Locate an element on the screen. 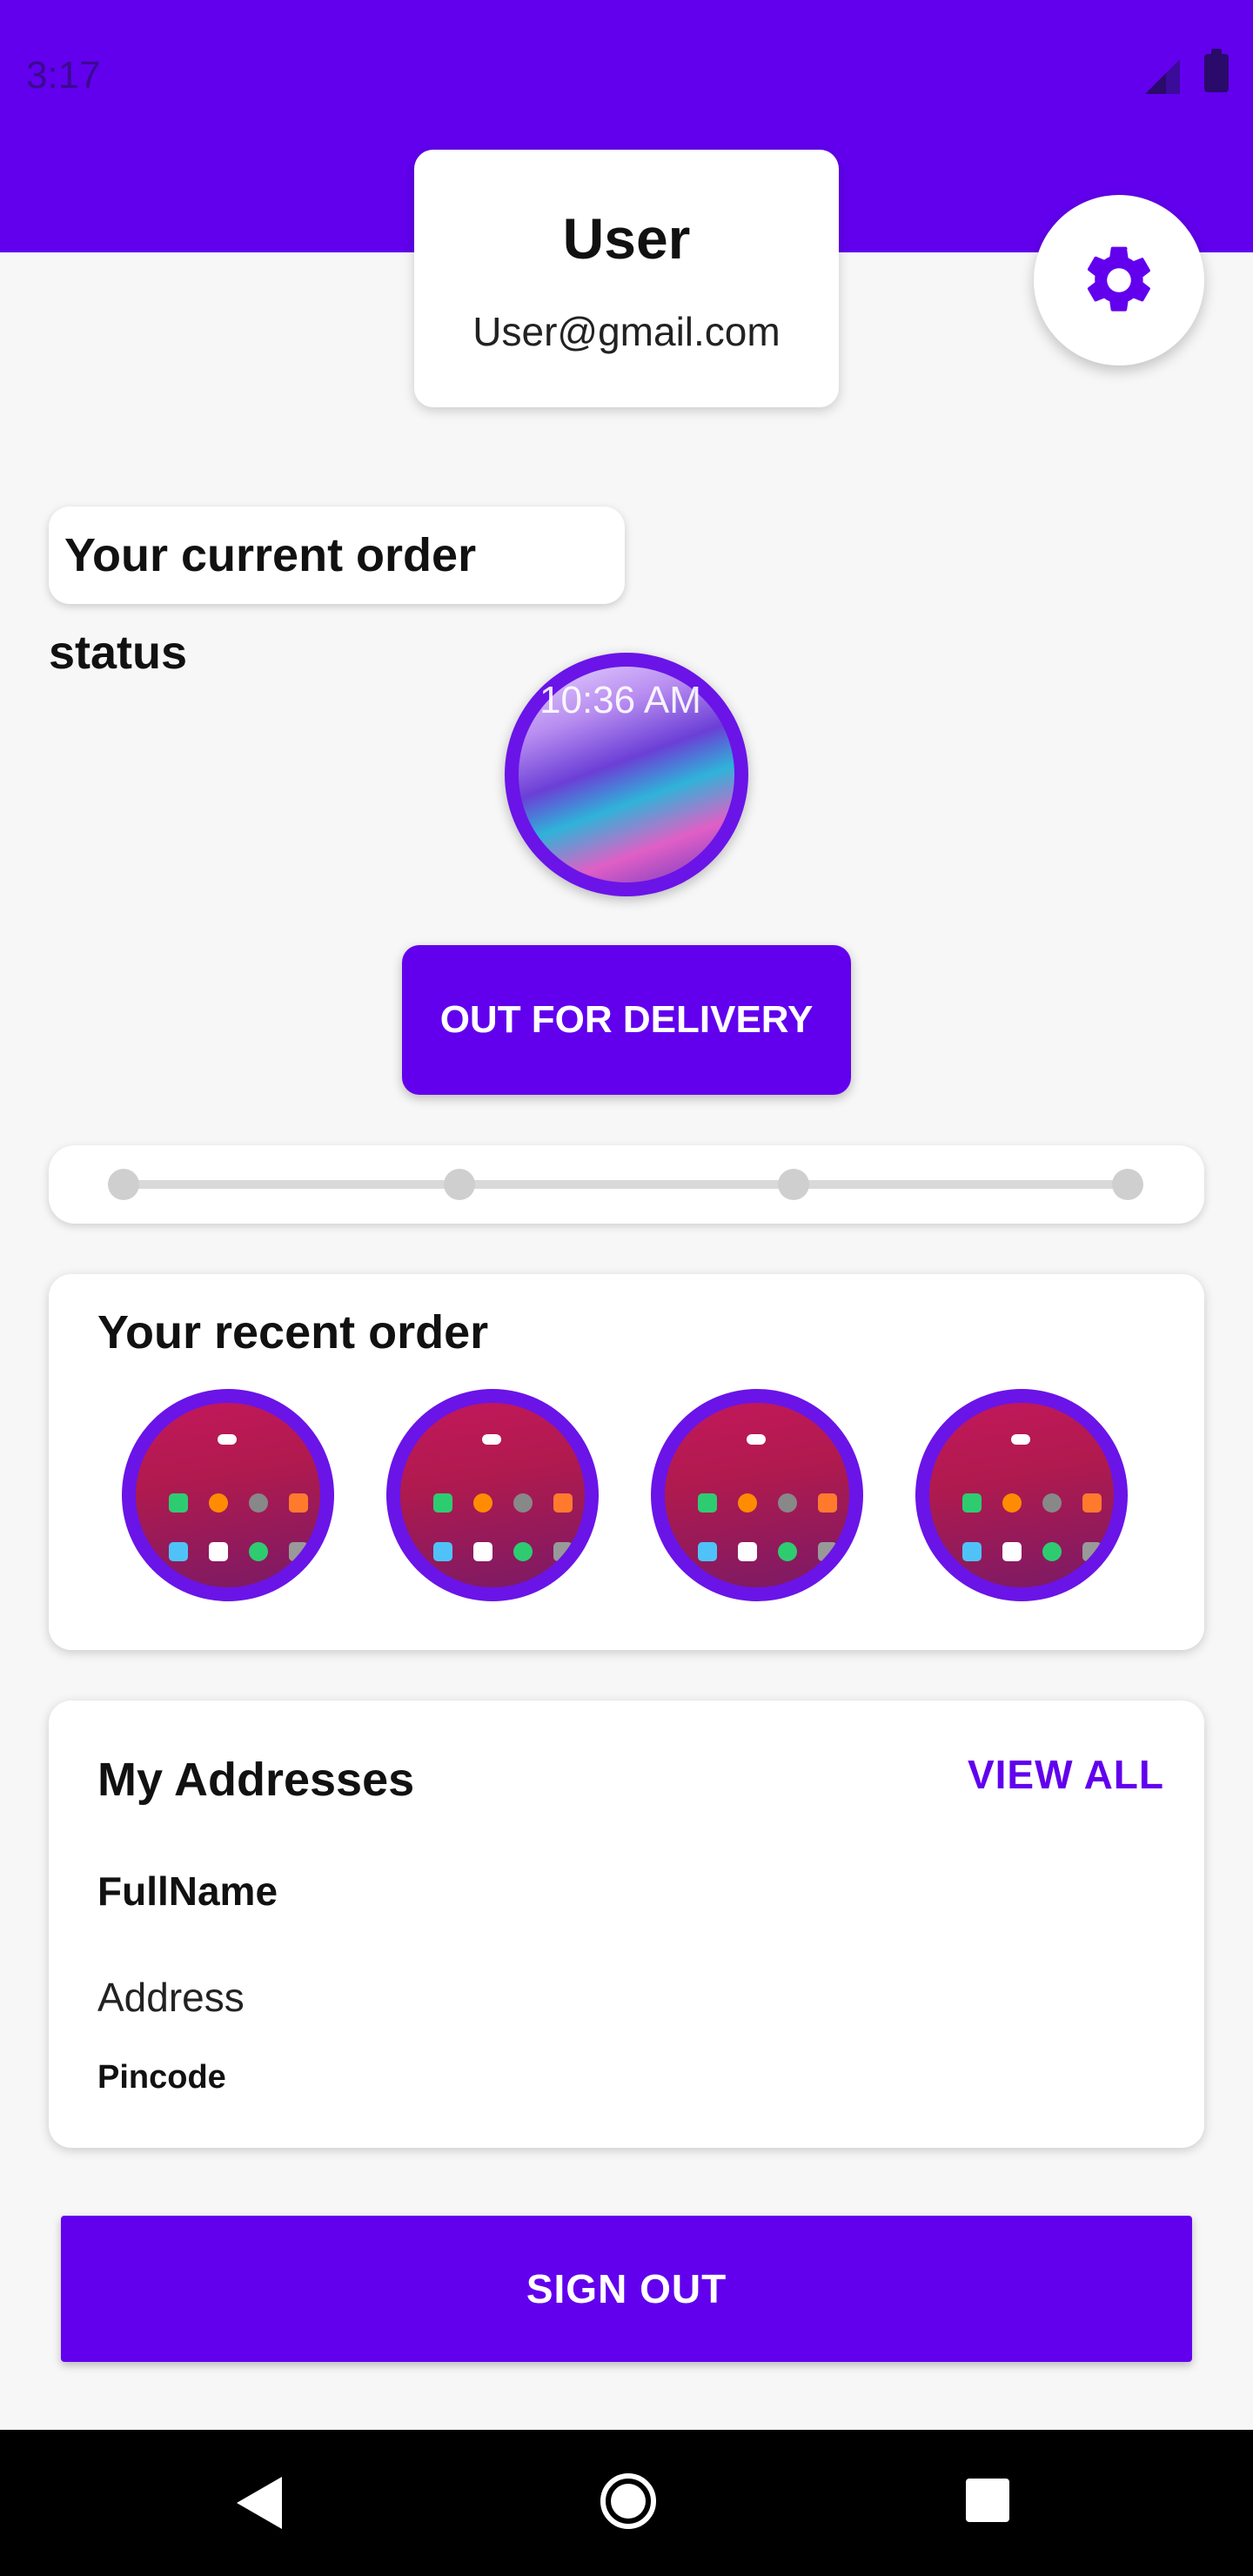  profile-name: User is located at coordinates (626, 238).